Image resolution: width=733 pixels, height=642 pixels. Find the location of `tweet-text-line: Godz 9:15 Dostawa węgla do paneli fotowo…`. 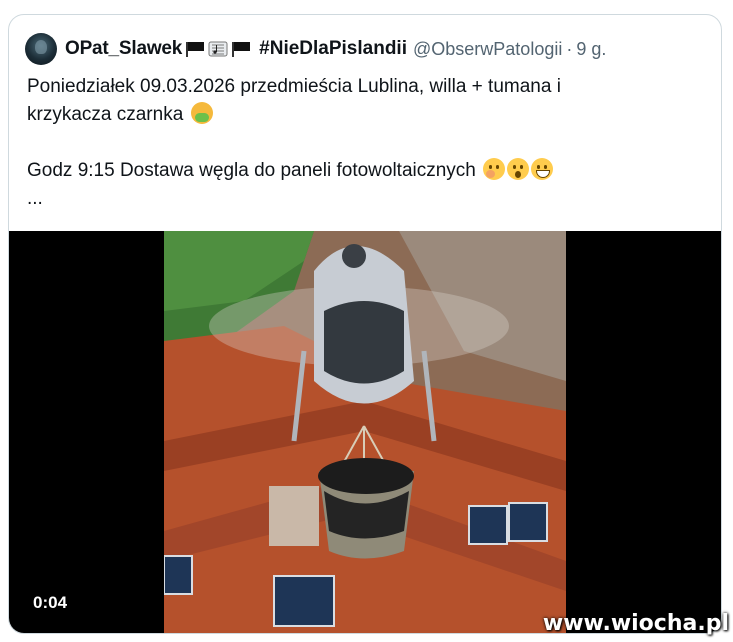

tweet-text-line: Godz 9:15 Dostawa węgla do paneli fotowo… is located at coordinates (251, 170).